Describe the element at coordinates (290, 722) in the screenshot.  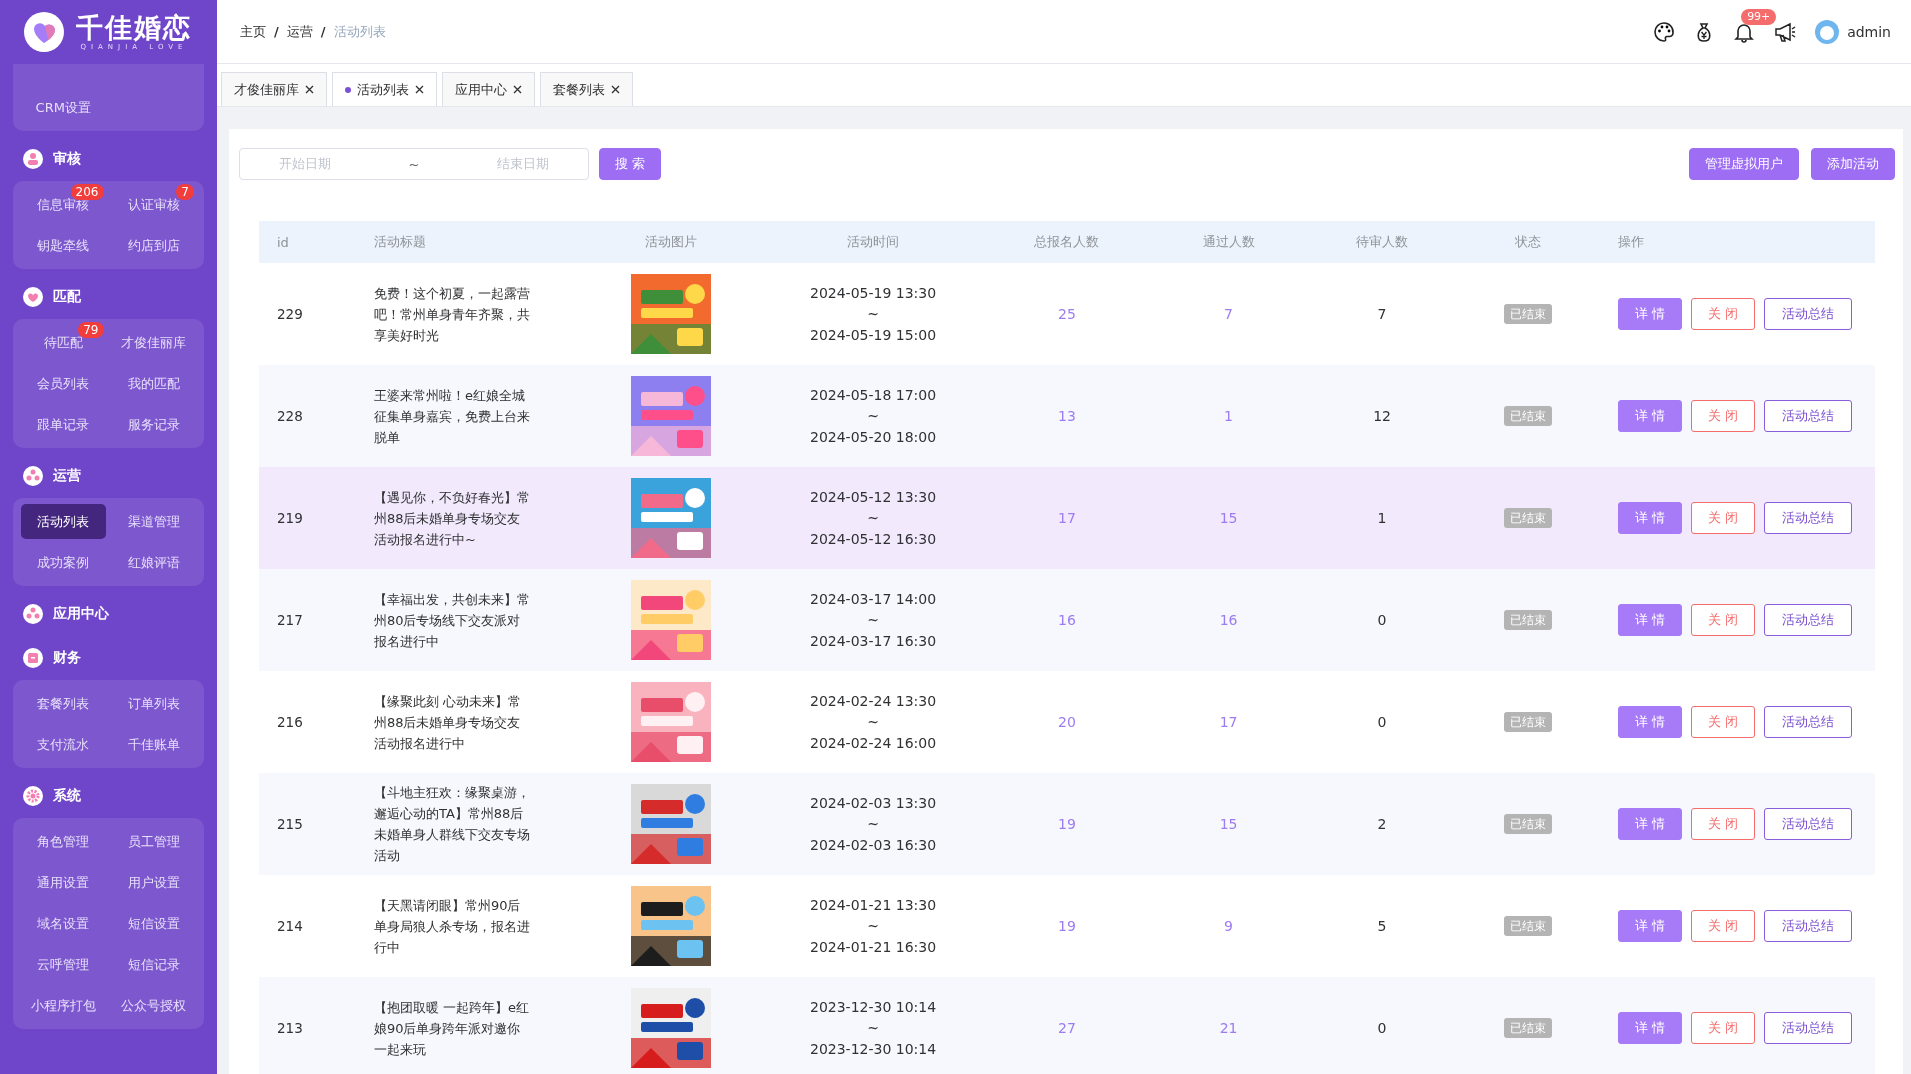
I see `table-cell: 216` at that location.